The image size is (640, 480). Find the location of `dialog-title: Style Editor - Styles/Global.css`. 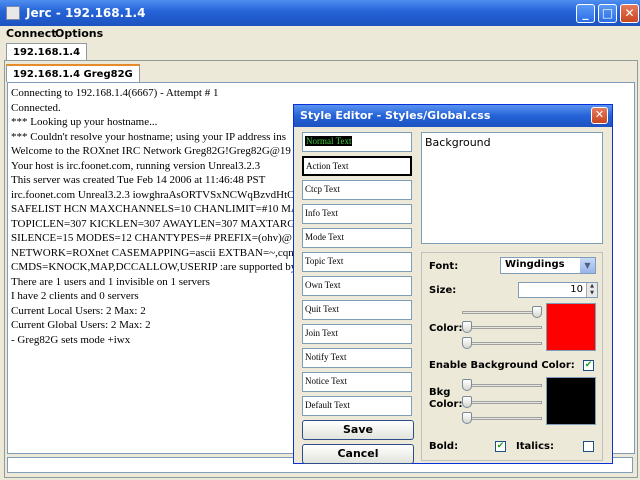

dialog-title: Style Editor - Styles/Global.css is located at coordinates (395, 115).